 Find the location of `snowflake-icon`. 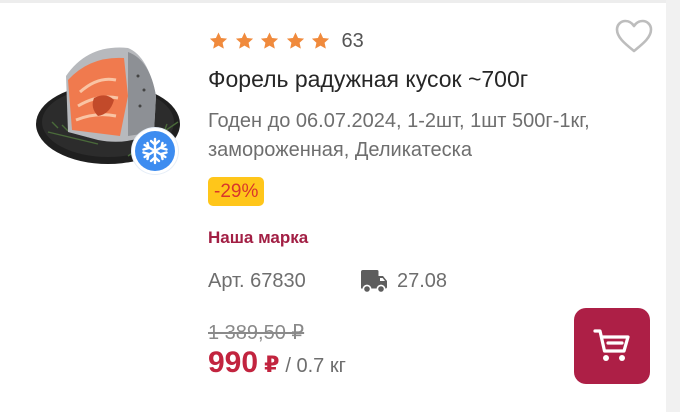

snowflake-icon is located at coordinates (155, 151).